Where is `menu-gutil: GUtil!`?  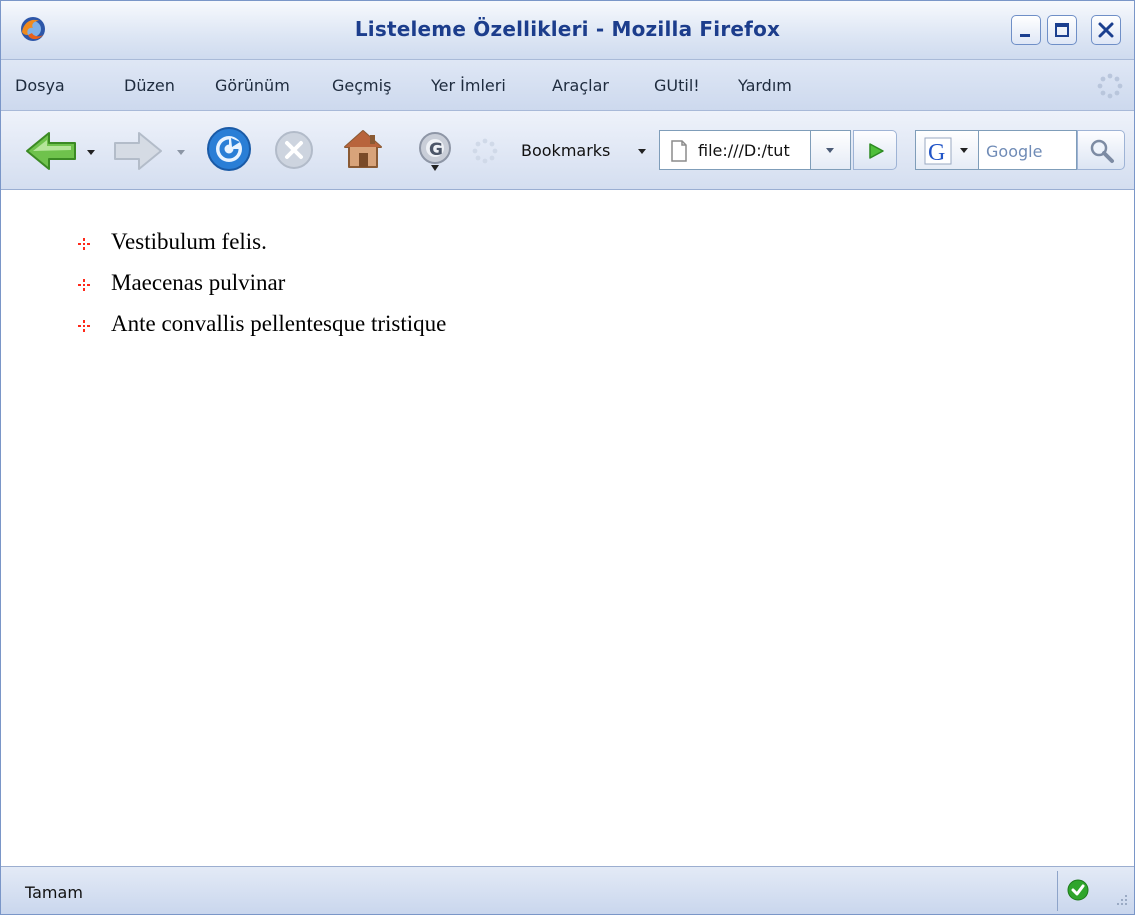
menu-gutil: GUtil! is located at coordinates (677, 85).